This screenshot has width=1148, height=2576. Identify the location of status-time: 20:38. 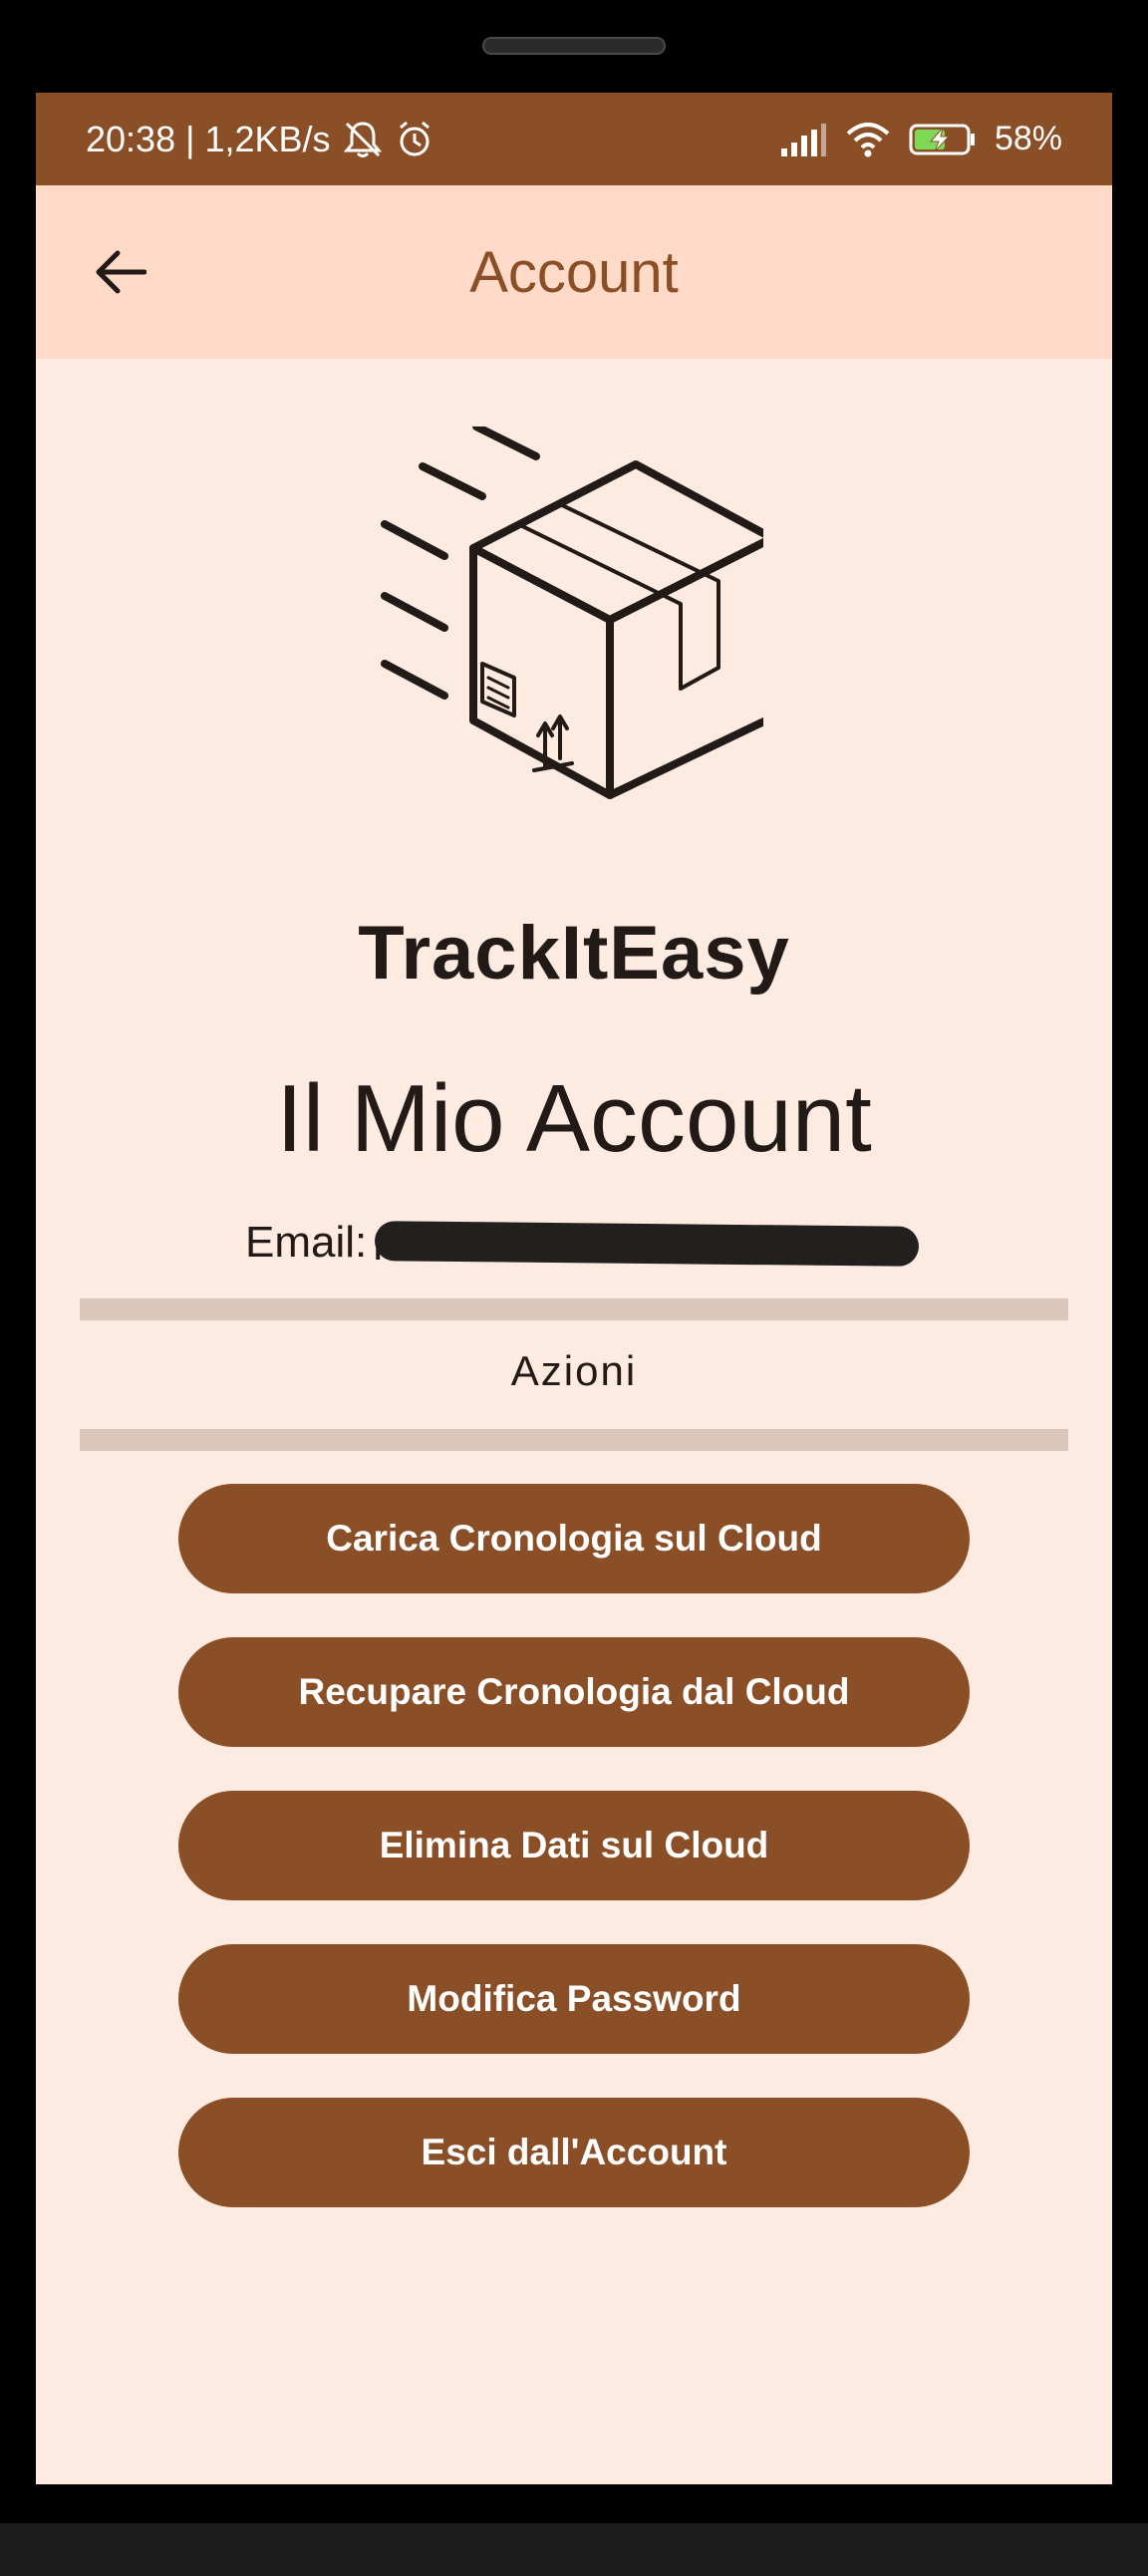
(131, 138).